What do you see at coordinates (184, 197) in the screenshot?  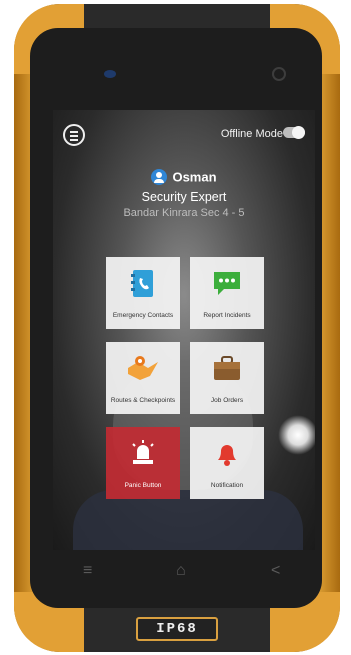 I see `user-role: Security Expert` at bounding box center [184, 197].